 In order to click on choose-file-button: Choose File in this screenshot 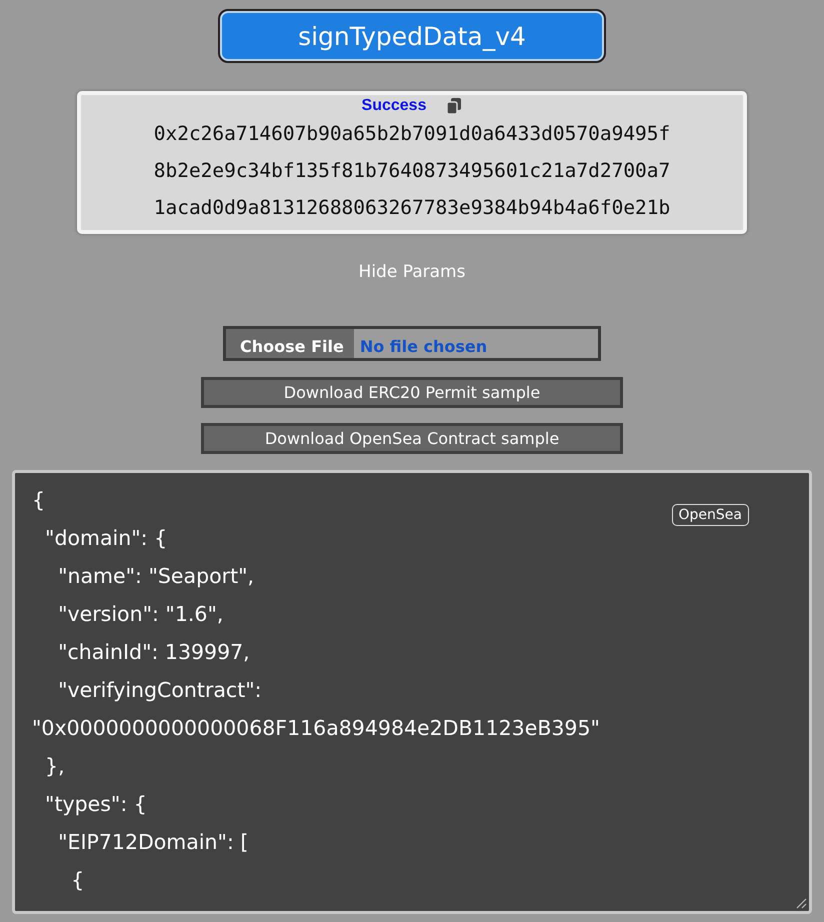, I will do `click(290, 343)`.